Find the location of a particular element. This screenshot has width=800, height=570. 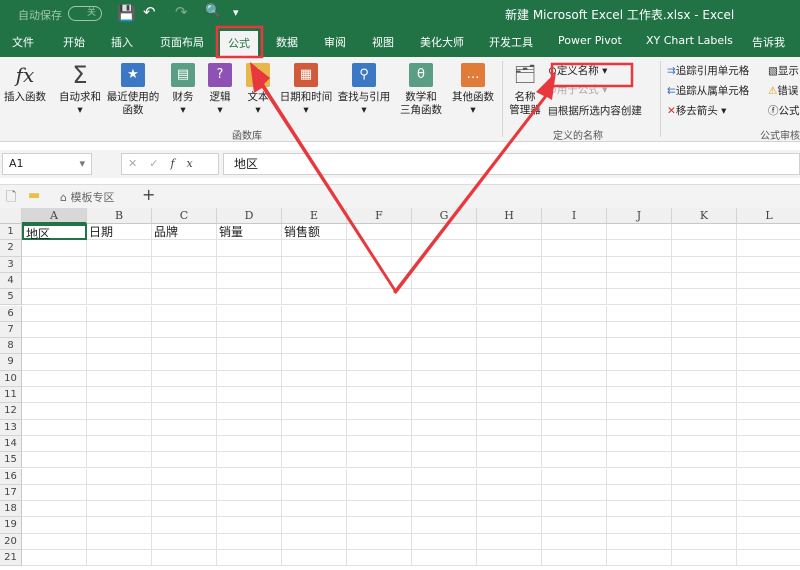

cell-C5 is located at coordinates (184, 297).